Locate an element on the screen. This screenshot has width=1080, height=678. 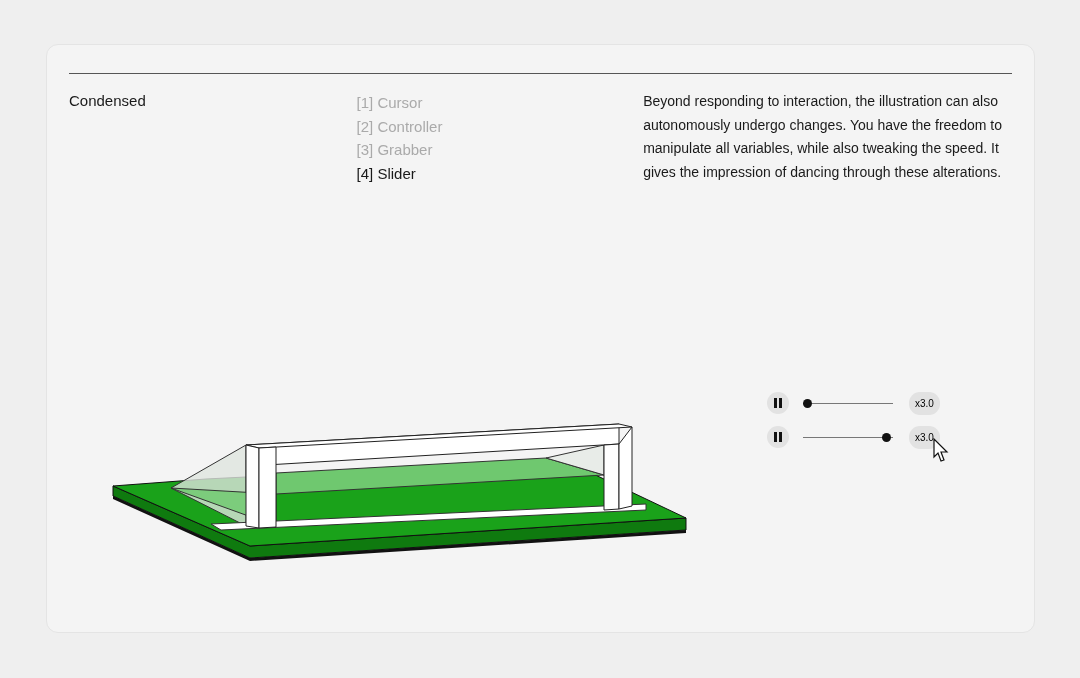
mode-item: [4] Slider is located at coordinates (500, 173).